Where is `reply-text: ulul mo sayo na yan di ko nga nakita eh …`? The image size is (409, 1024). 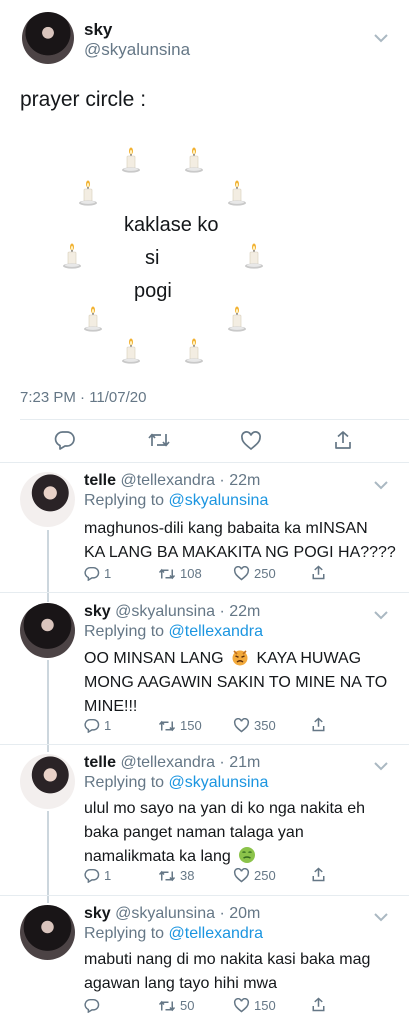 reply-text: ulul mo sayo na yan di ko nga nakita eh … is located at coordinates (225, 832).